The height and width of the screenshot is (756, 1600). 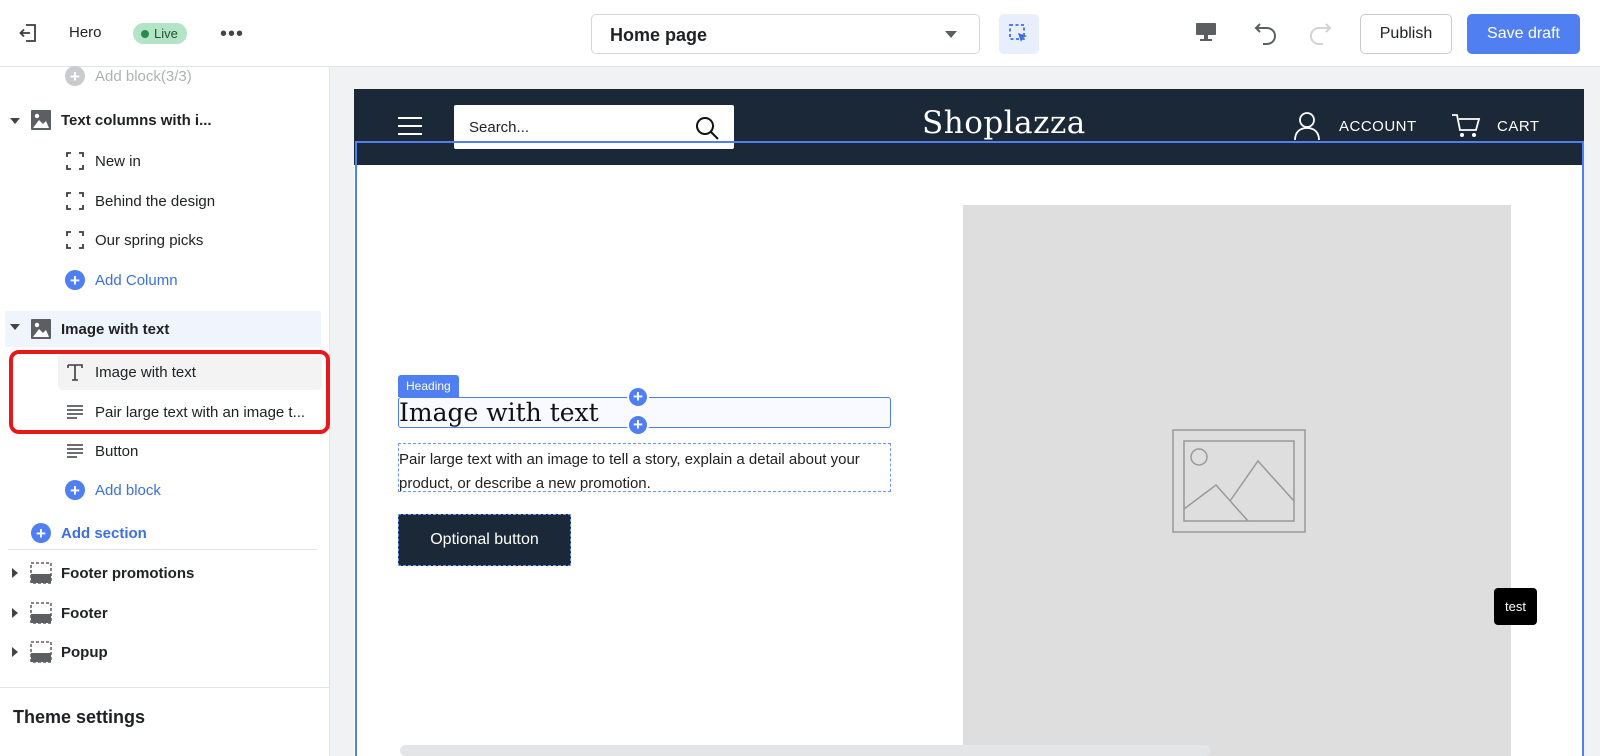 I want to click on column-item-our-spring-picks: Our spring picks, so click(x=133, y=240).